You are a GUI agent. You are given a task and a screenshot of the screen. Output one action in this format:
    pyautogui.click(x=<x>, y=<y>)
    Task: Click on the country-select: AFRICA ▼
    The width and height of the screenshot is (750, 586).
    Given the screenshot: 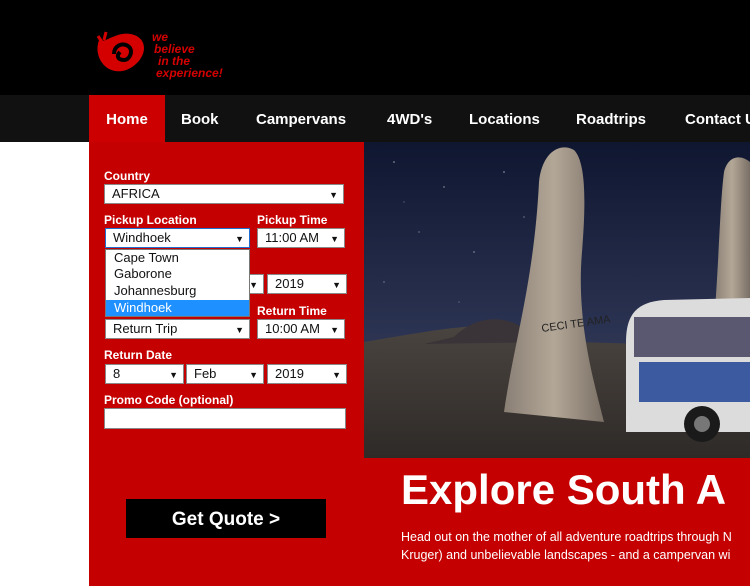 What is the action you would take?
    pyautogui.click(x=224, y=194)
    